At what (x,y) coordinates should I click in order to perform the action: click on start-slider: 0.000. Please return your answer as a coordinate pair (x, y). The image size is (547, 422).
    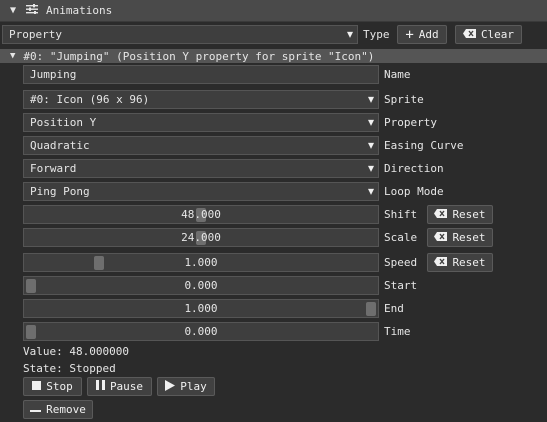
    Looking at the image, I should click on (201, 285).